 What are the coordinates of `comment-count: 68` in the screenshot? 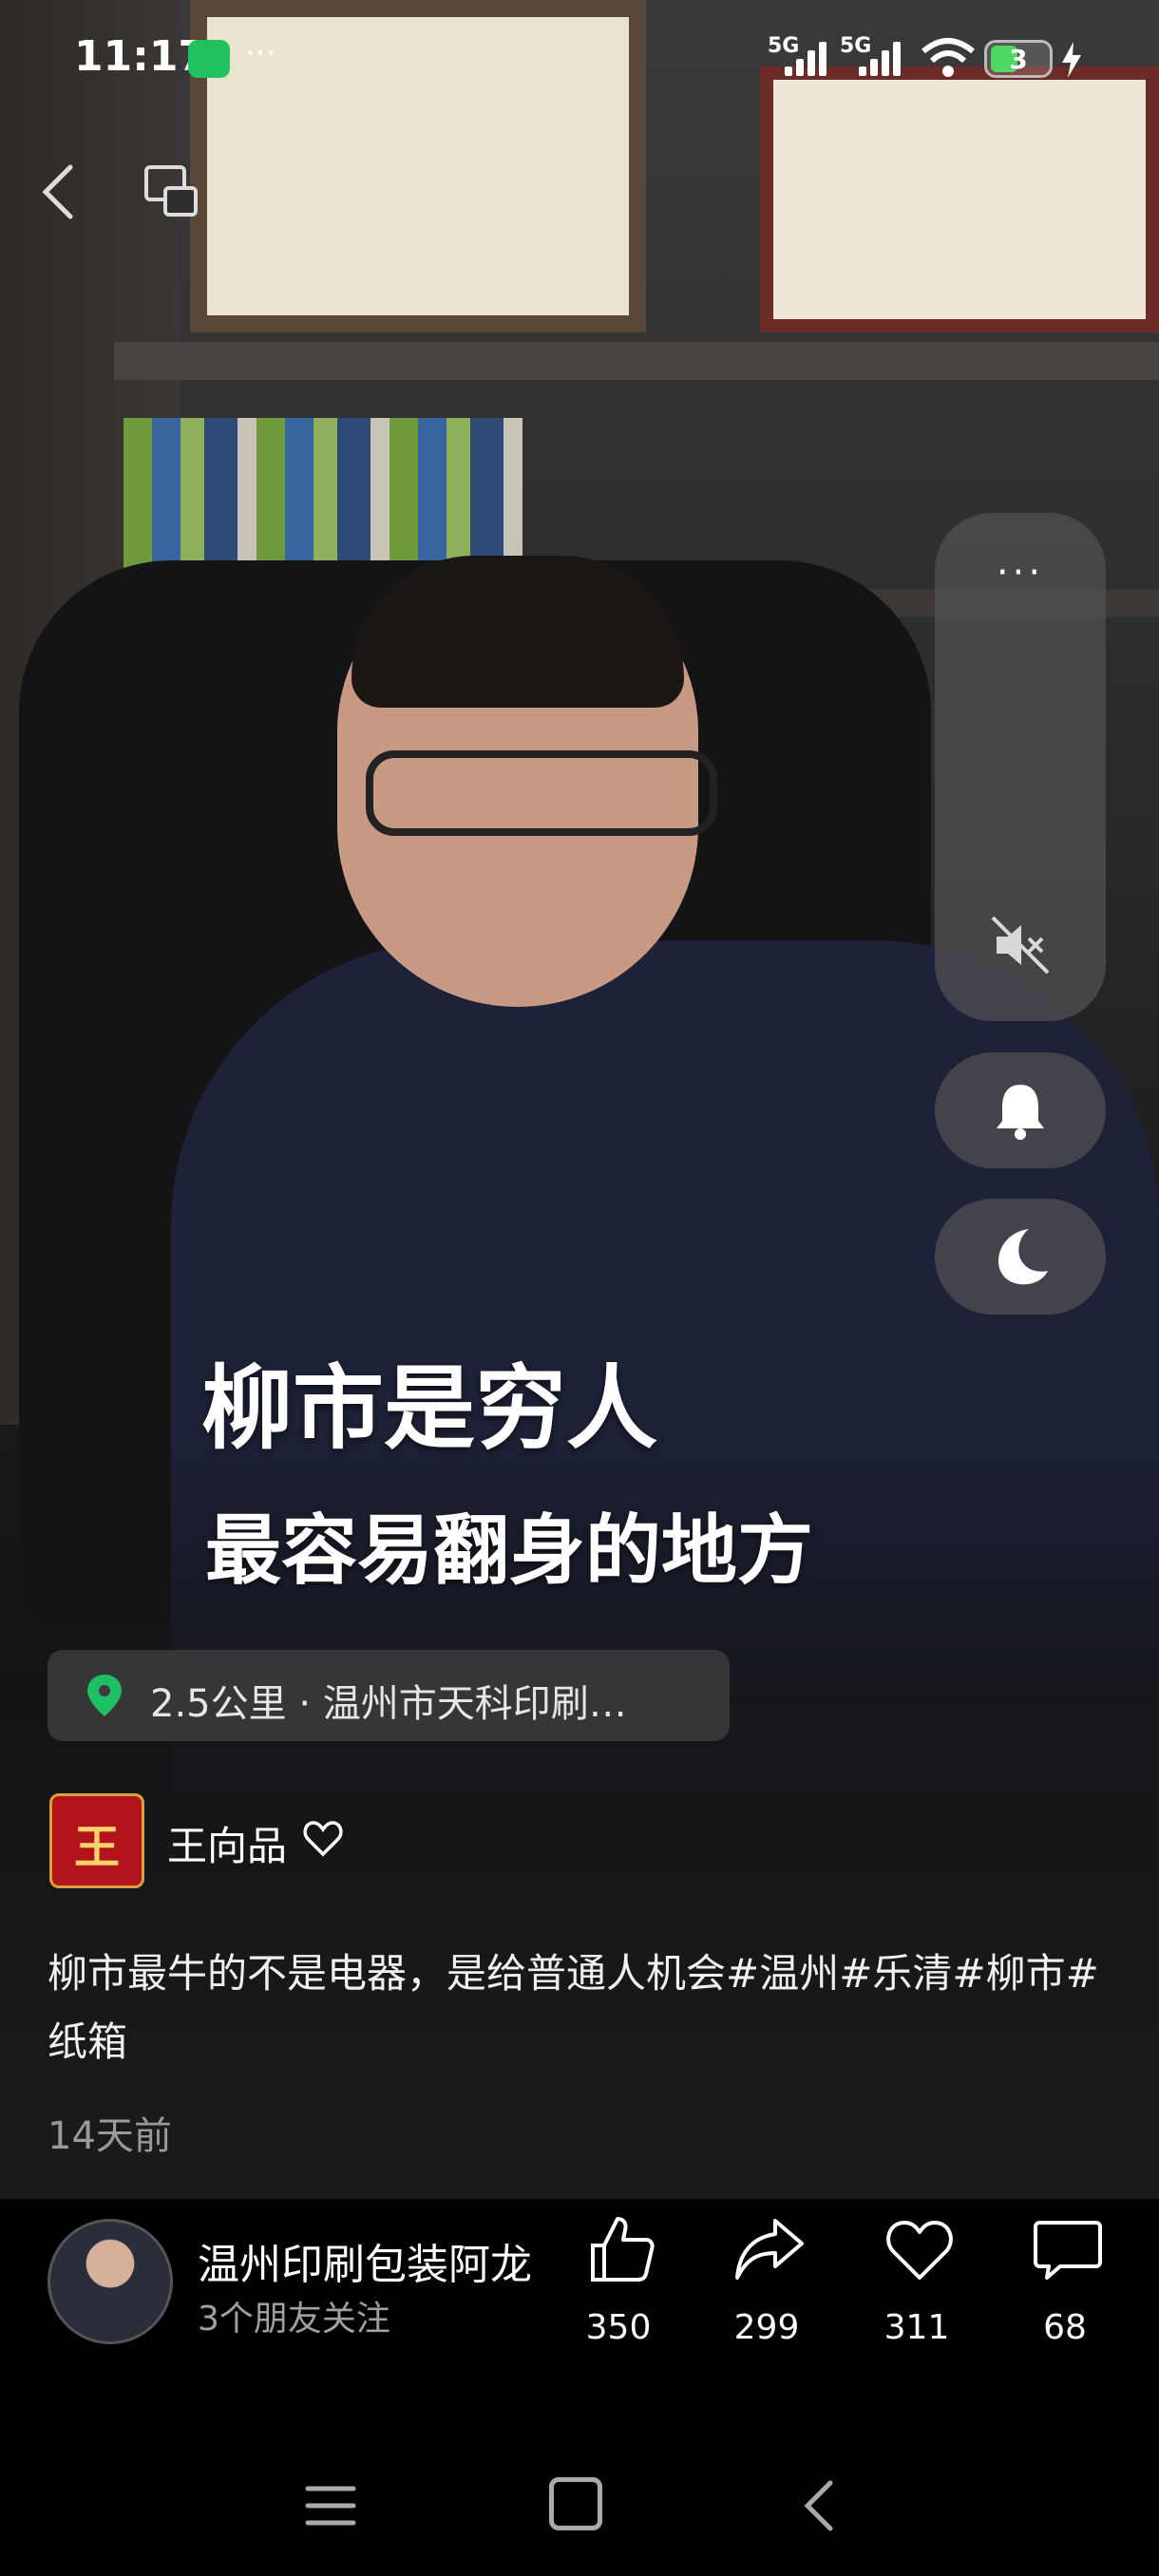 It's located at (1065, 2327).